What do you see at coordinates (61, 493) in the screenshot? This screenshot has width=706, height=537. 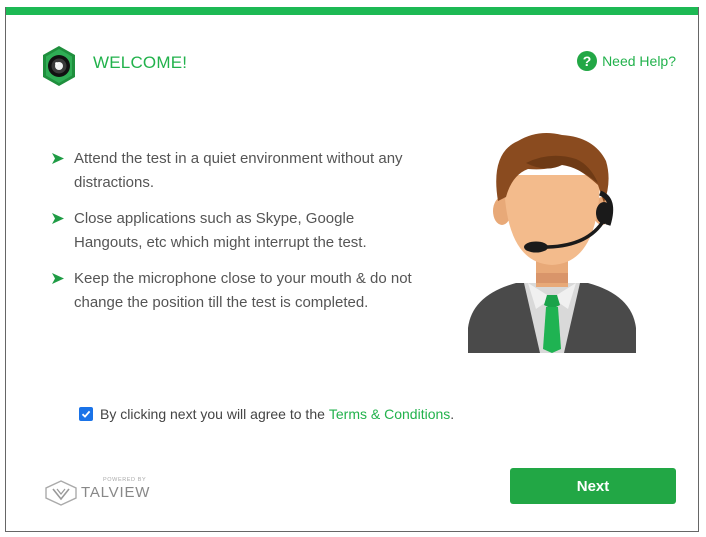 I see `talview-logo-icon` at bounding box center [61, 493].